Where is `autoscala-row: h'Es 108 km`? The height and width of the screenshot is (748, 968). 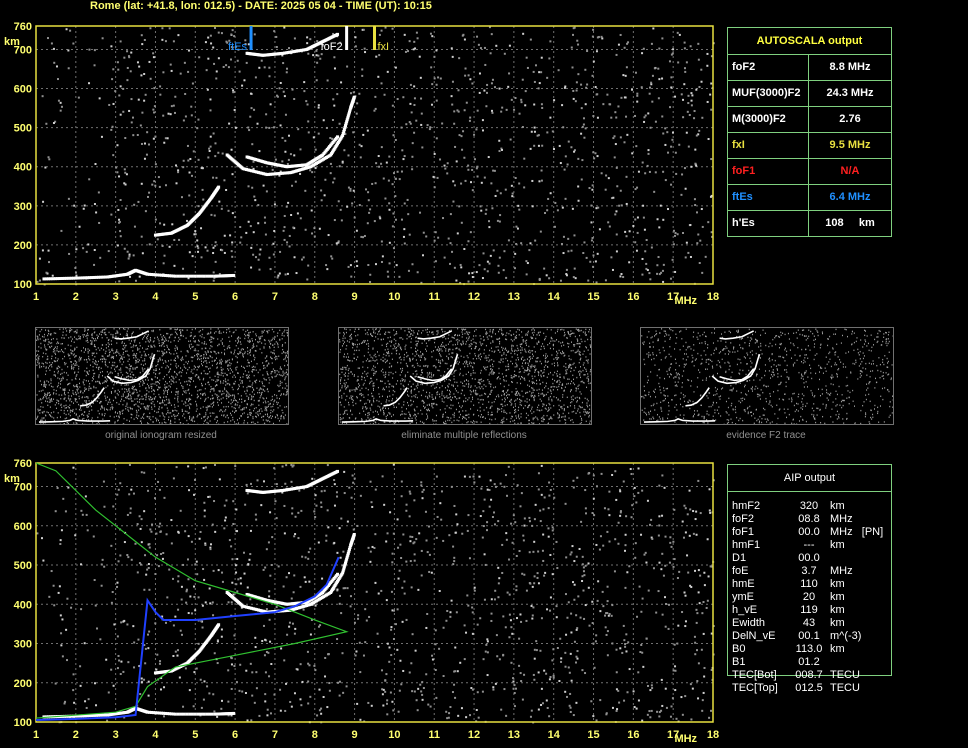
autoscala-row: h'Es 108 km is located at coordinates (809, 223).